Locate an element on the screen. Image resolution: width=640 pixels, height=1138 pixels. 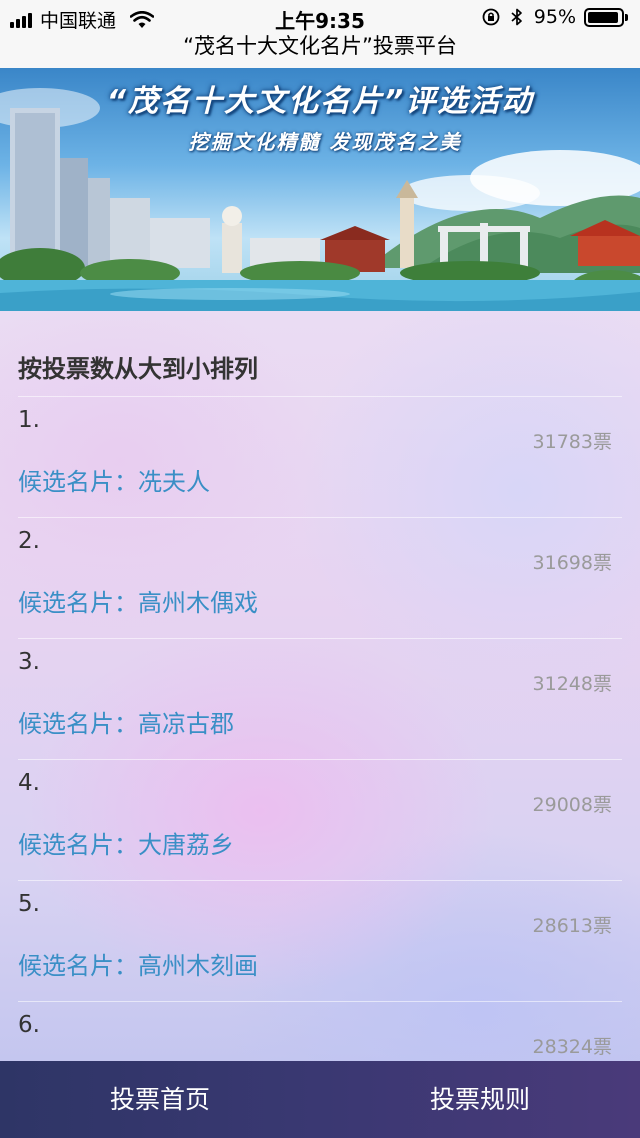
candidate-name: 候选名片：高州木刻画 is located at coordinates (138, 963).